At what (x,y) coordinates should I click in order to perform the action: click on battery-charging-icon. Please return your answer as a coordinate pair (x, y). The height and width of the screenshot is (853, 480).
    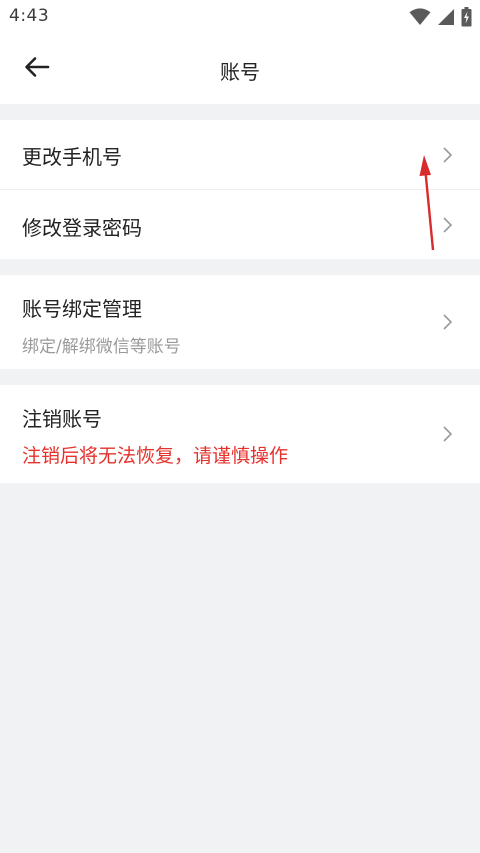
    Looking at the image, I should click on (466, 19).